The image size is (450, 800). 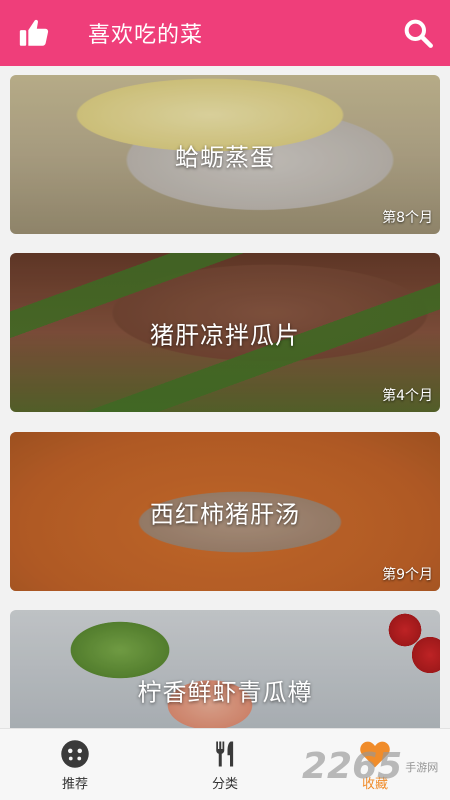 I want to click on search-button, so click(x=418, y=33).